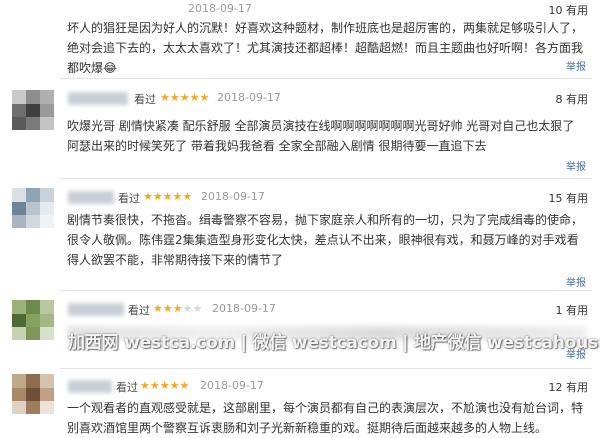 The image size is (600, 438). What do you see at coordinates (569, 10) in the screenshot?
I see `useful-count: 10 有用` at bounding box center [569, 10].